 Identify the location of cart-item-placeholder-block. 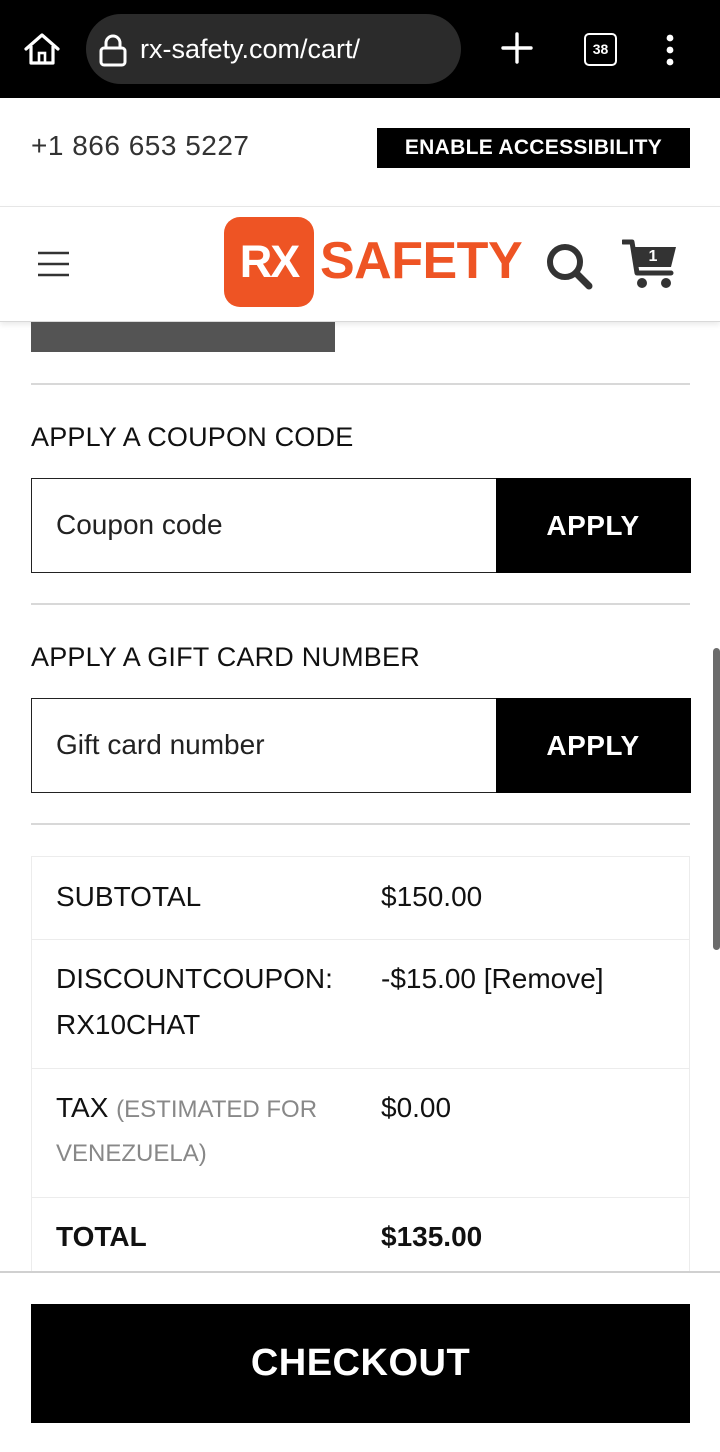
(183, 337).